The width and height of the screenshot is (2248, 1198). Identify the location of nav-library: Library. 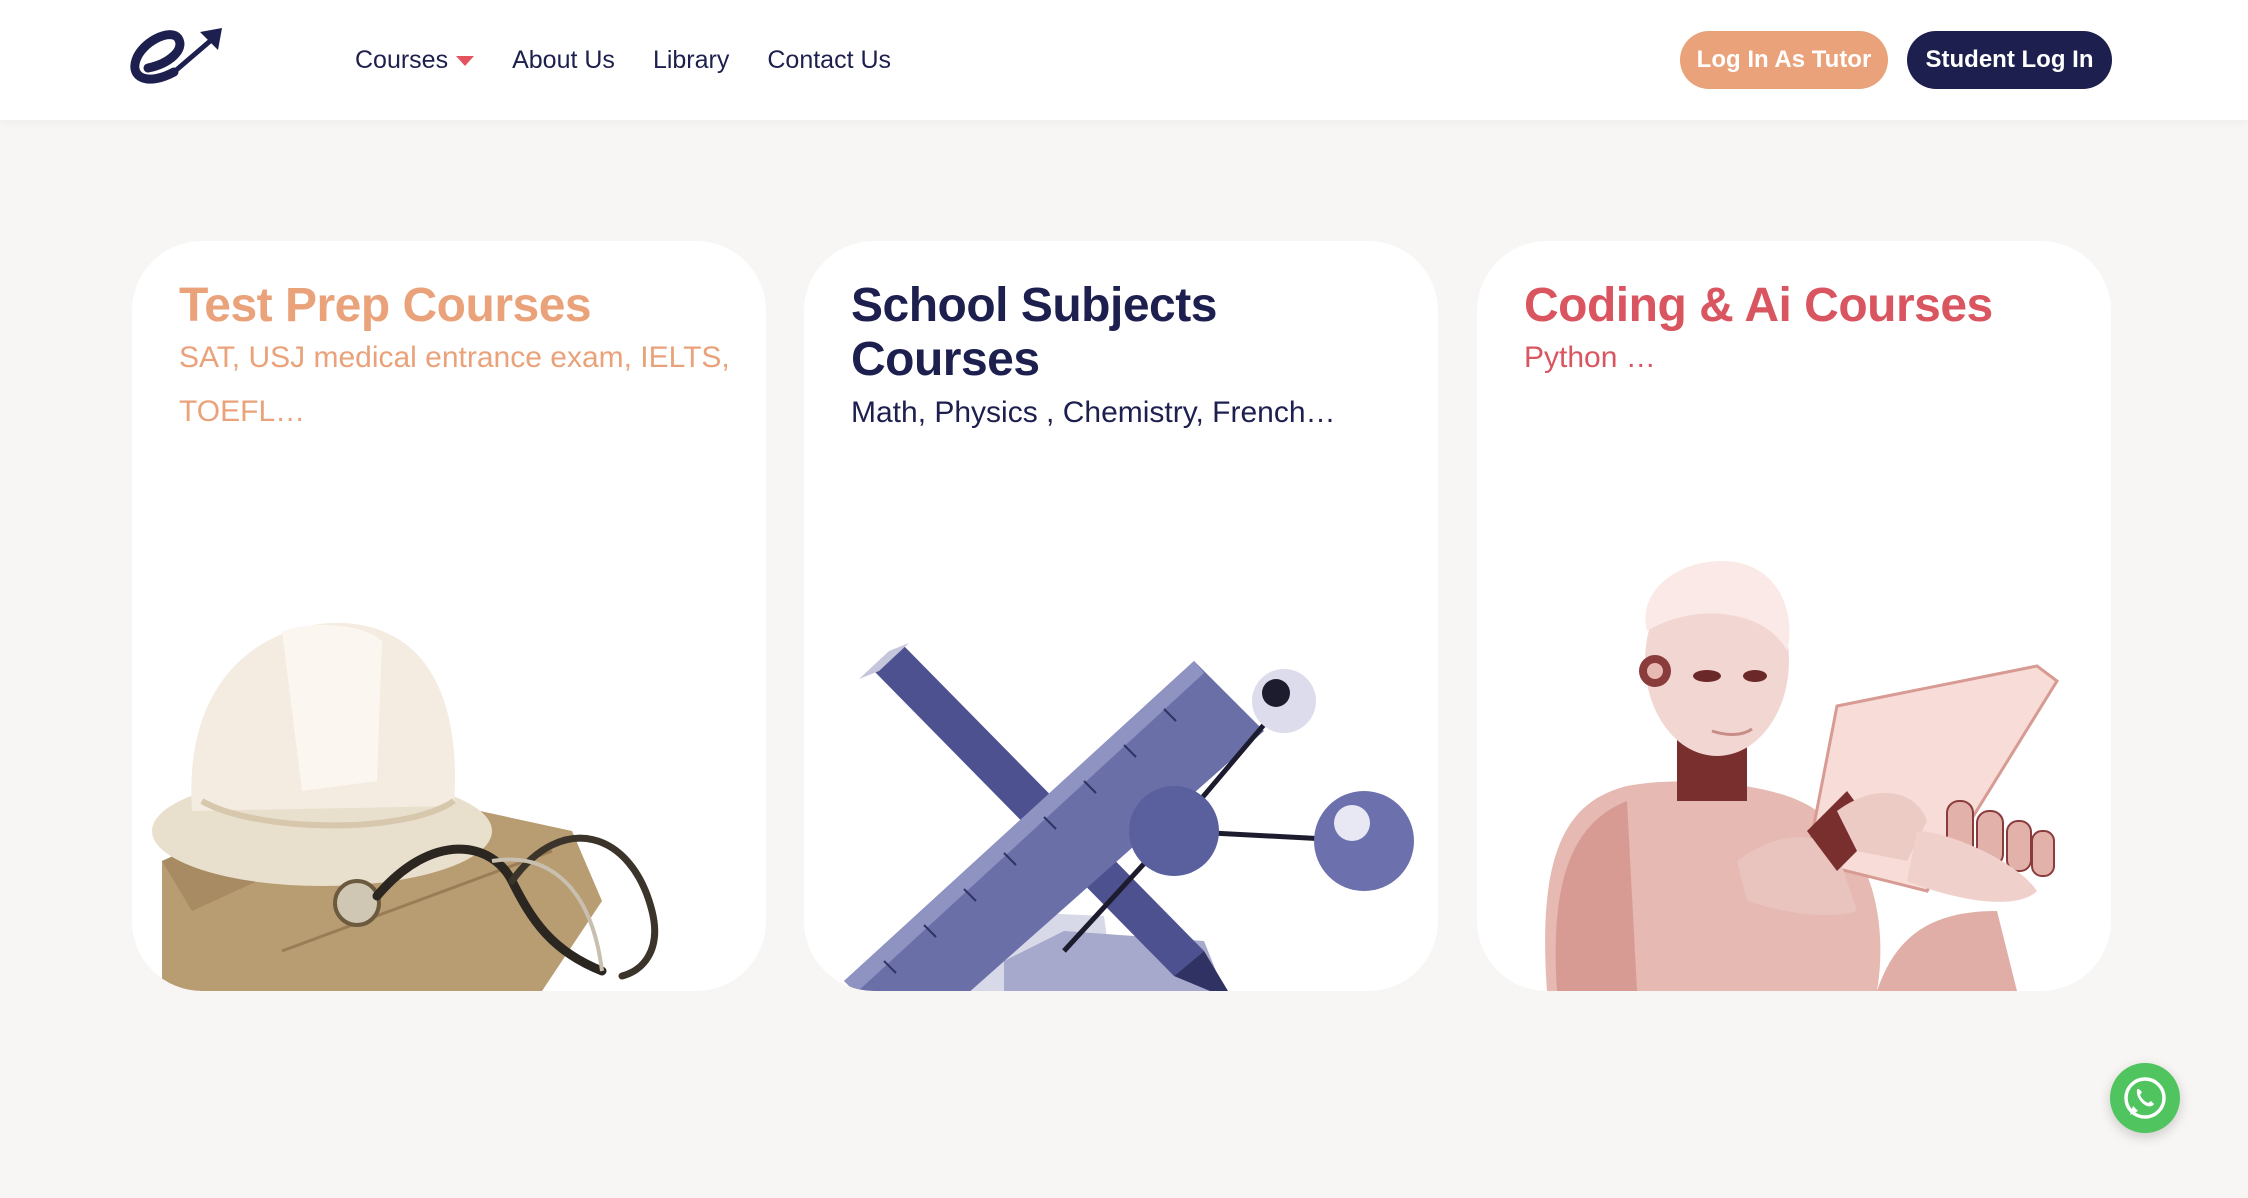
(691, 60).